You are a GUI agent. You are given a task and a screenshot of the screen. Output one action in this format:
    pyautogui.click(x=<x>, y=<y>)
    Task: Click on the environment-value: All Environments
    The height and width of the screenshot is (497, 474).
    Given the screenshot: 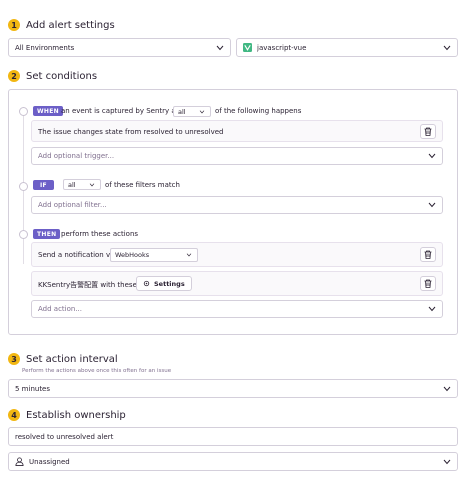 What is the action you would take?
    pyautogui.click(x=45, y=47)
    